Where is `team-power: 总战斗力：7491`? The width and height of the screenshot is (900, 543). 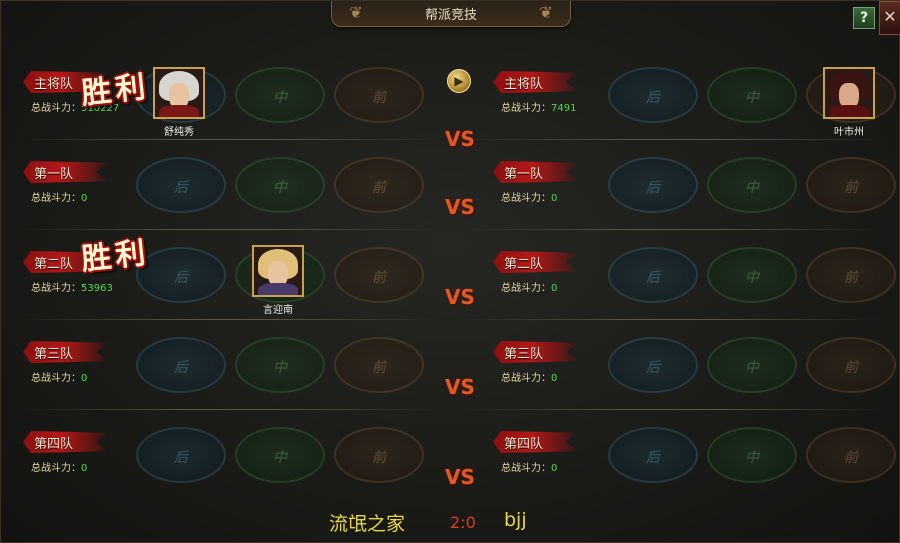
team-power: 总战斗力：7491 is located at coordinates (539, 108).